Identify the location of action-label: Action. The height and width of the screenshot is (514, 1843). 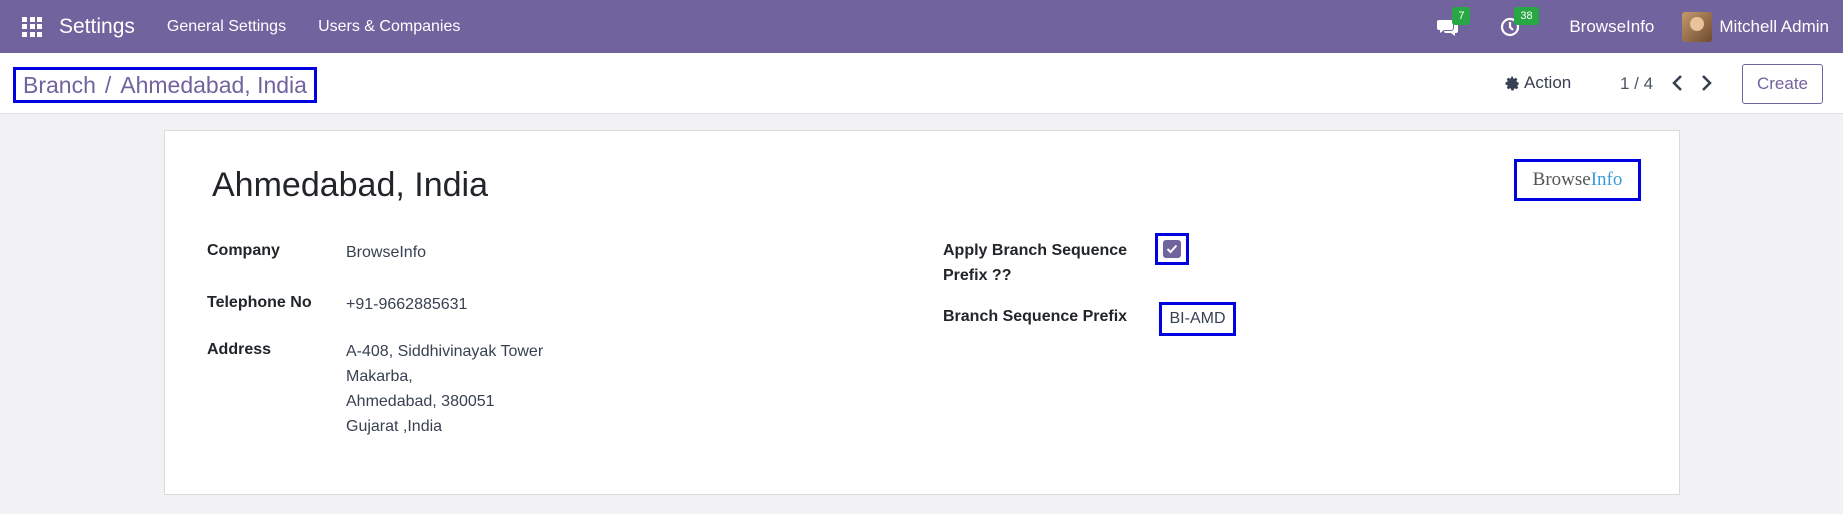
(1548, 82).